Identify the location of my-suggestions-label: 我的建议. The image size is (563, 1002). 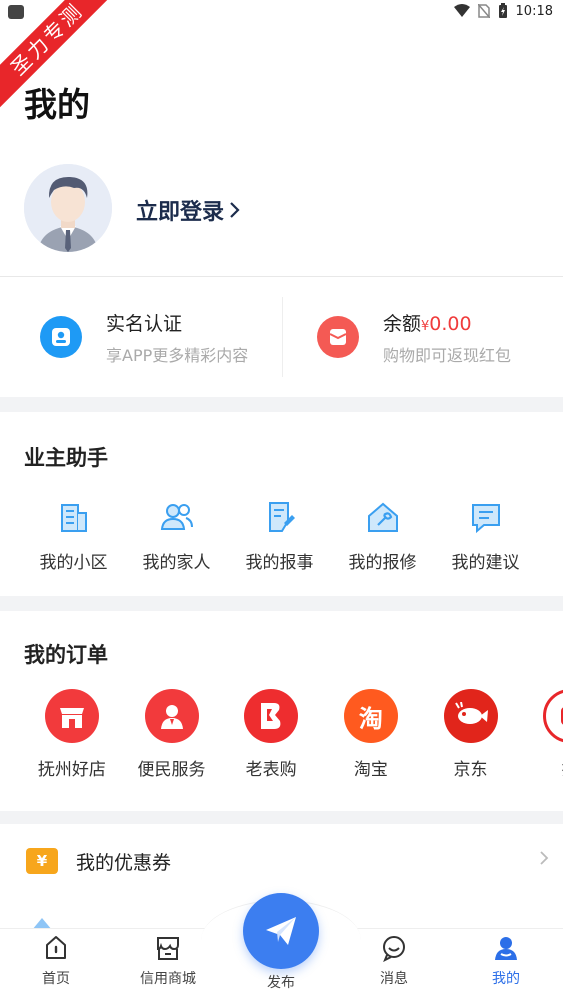
(485, 563).